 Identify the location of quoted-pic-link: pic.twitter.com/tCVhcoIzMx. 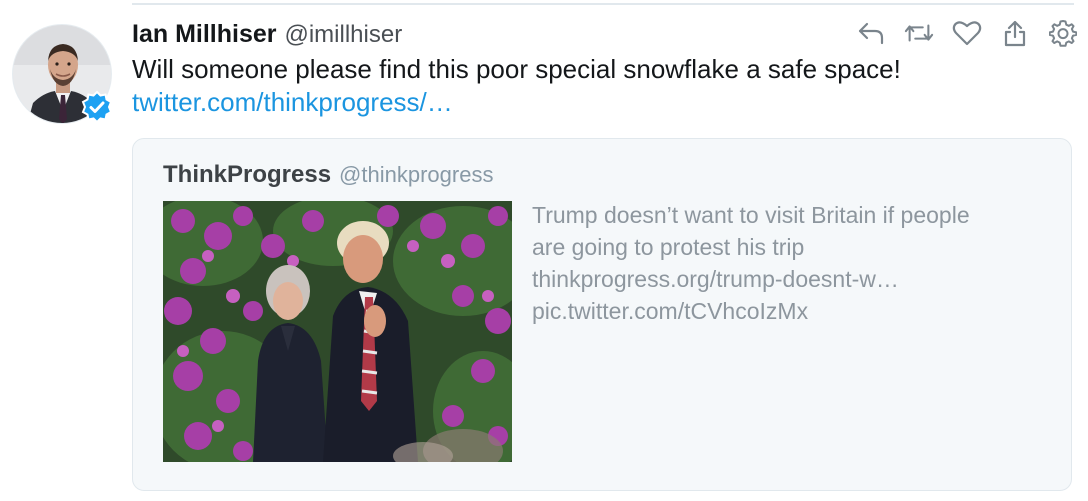
(792, 311).